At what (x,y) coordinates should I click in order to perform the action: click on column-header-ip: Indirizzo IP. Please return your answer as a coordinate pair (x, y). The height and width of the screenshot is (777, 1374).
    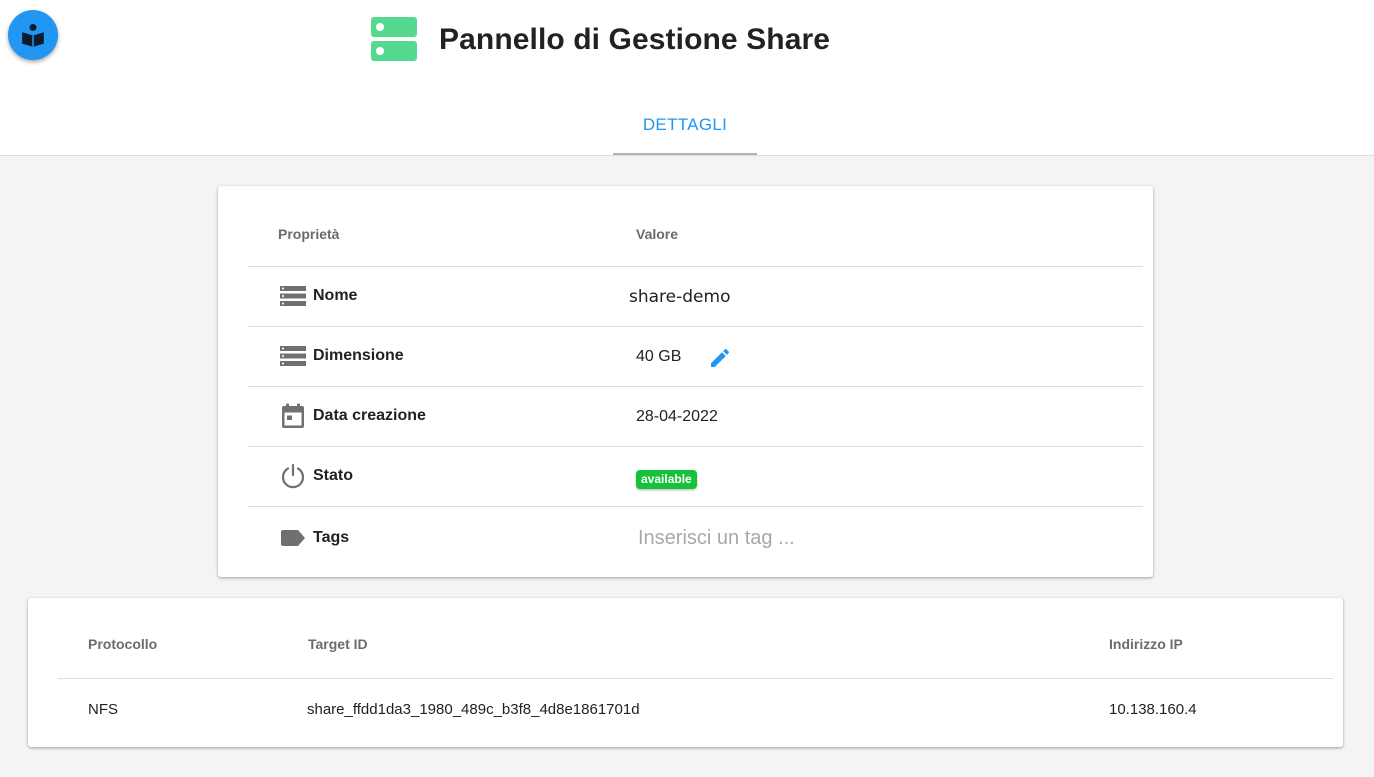
    Looking at the image, I should click on (1146, 644).